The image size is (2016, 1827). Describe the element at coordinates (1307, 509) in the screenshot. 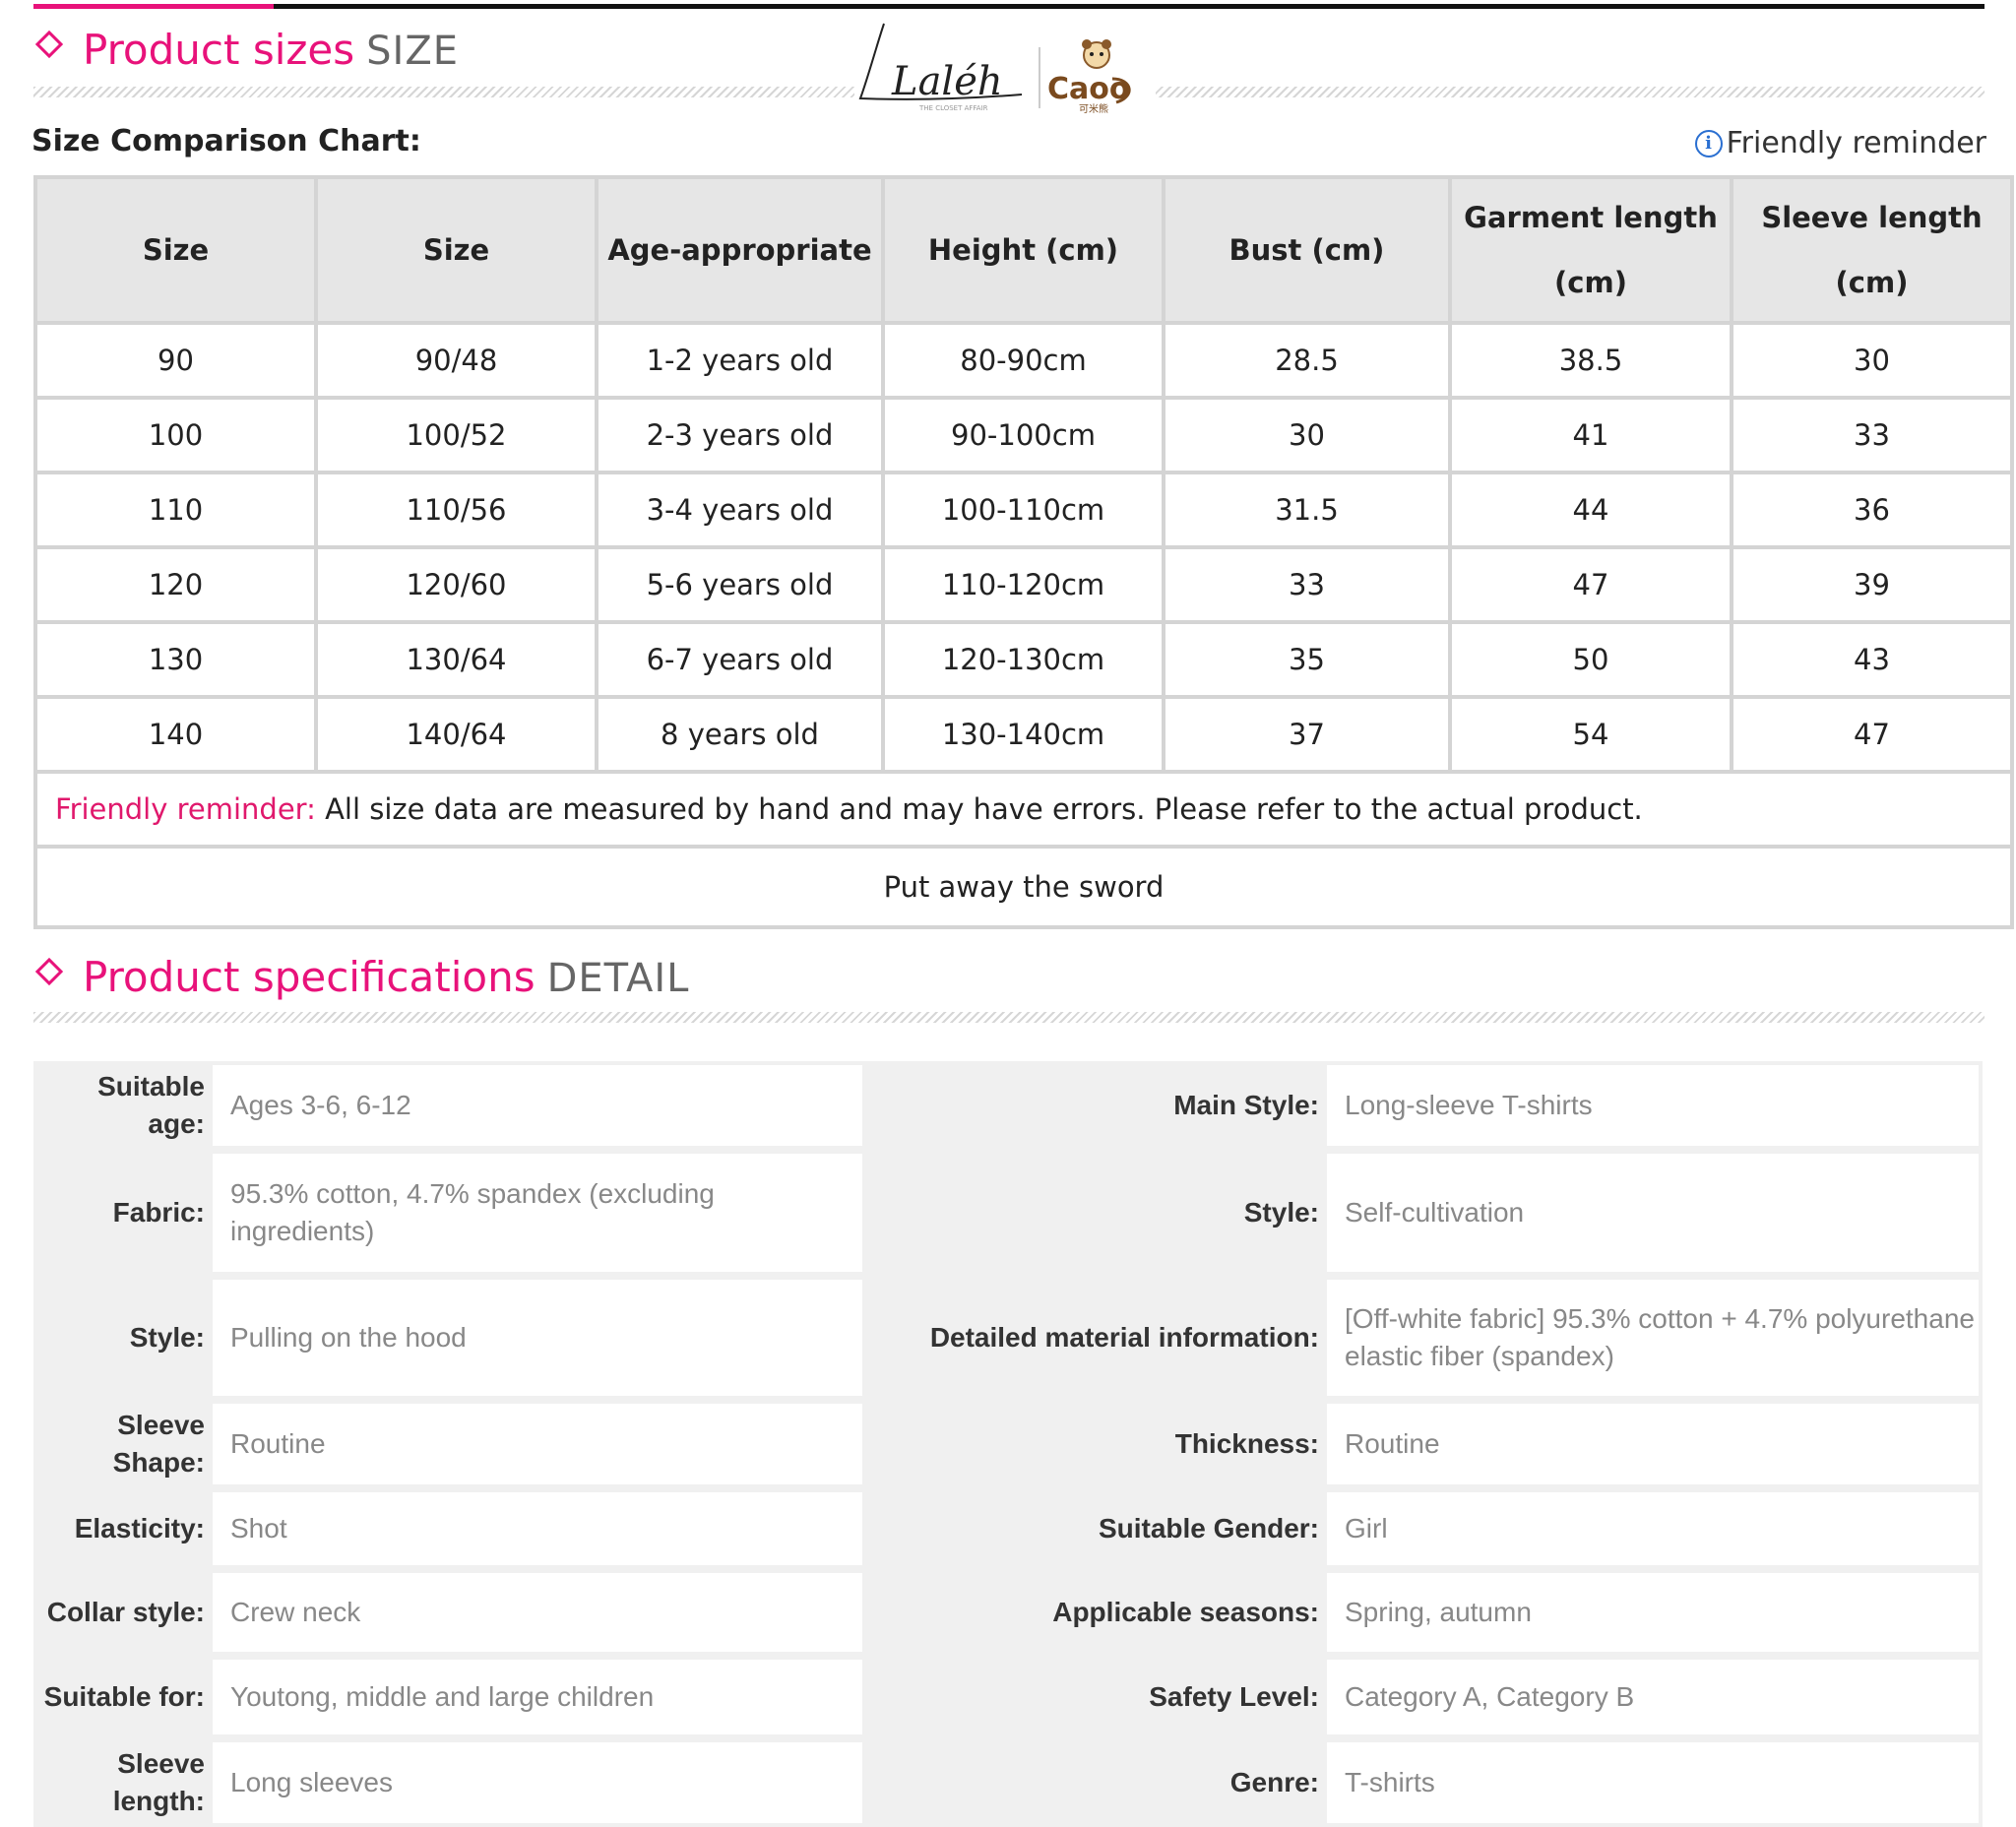

I see `table-cell: 31.5` at that location.